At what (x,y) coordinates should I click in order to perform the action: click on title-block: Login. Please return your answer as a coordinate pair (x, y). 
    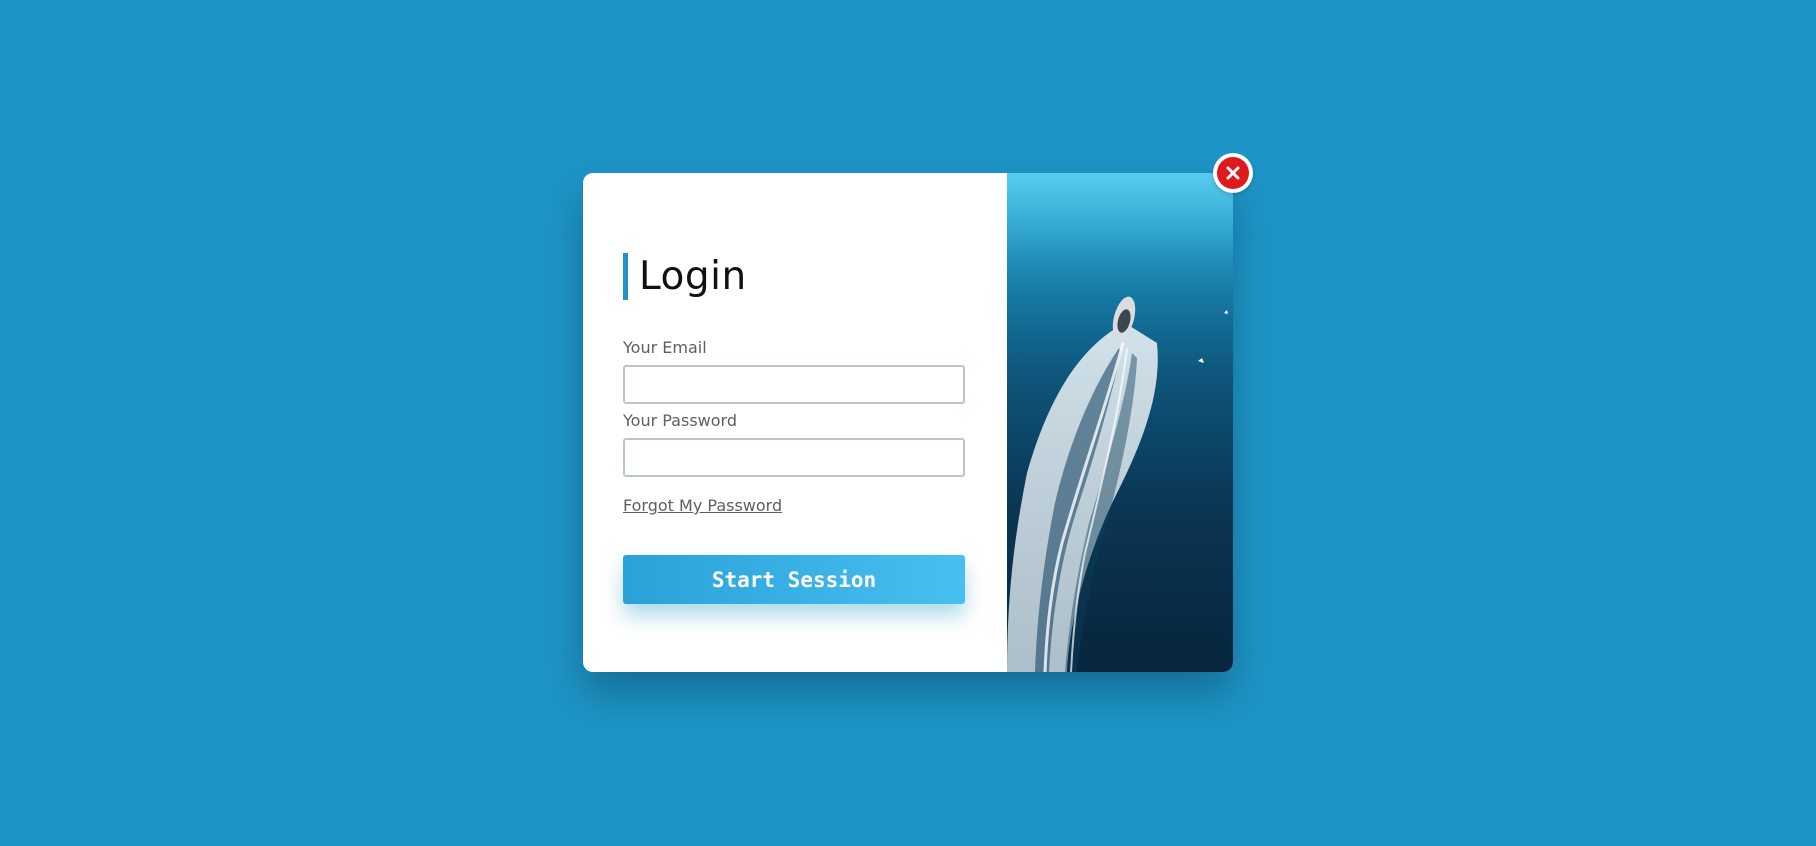
    Looking at the image, I should click on (685, 276).